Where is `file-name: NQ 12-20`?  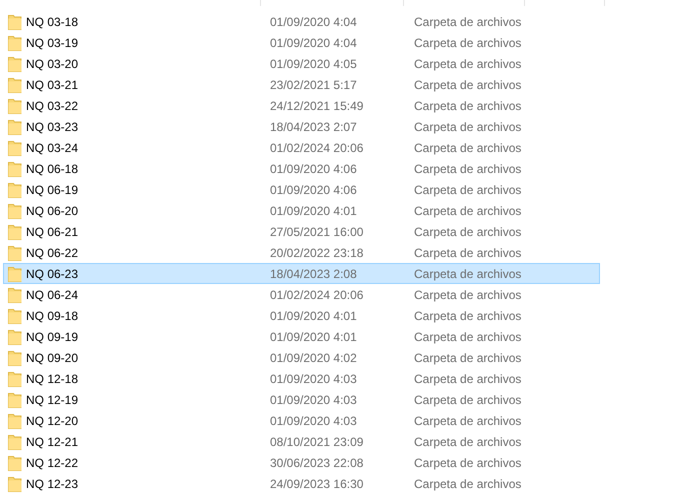 file-name: NQ 12-20 is located at coordinates (52, 421).